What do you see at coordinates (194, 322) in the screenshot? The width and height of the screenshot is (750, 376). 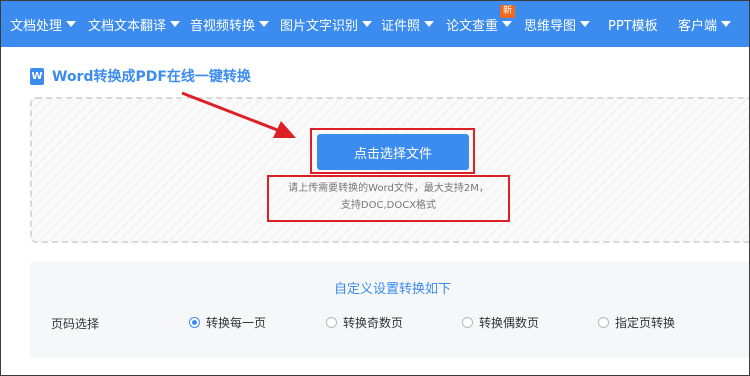 I see `radio-checked-icon` at bounding box center [194, 322].